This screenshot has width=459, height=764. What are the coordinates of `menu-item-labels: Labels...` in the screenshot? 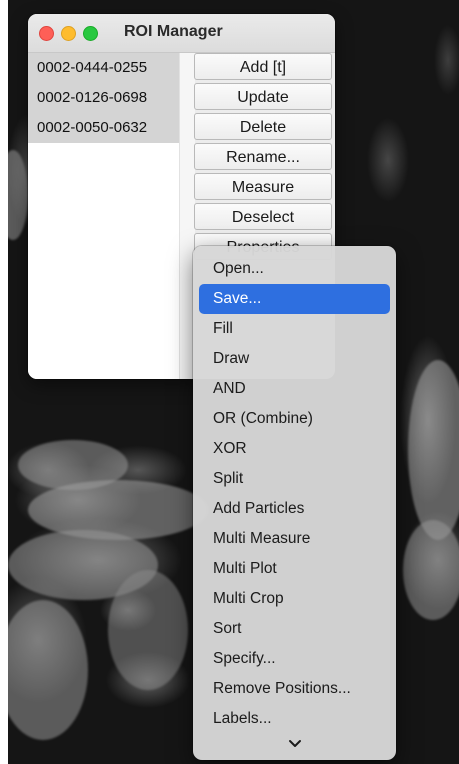 It's located at (294, 719).